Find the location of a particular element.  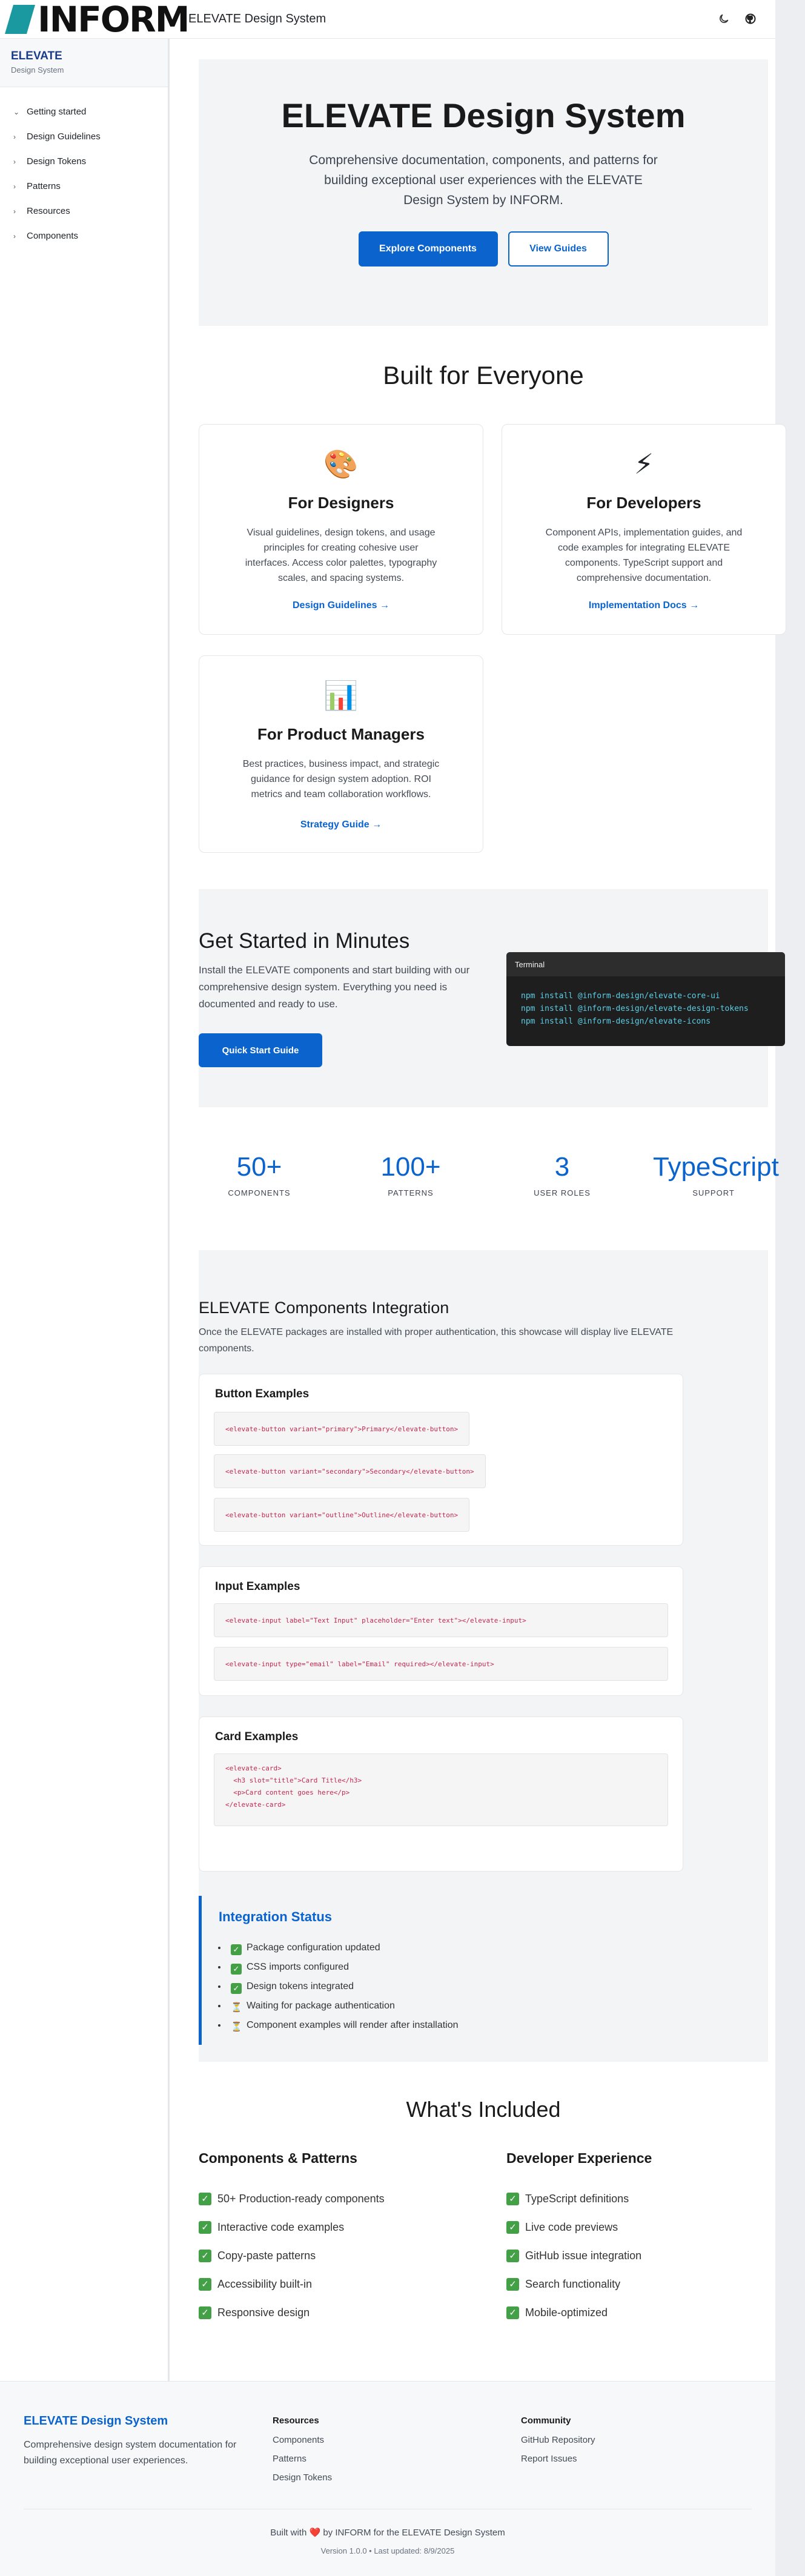

sidebar-item-patterns: › Patterns is located at coordinates (84, 186).